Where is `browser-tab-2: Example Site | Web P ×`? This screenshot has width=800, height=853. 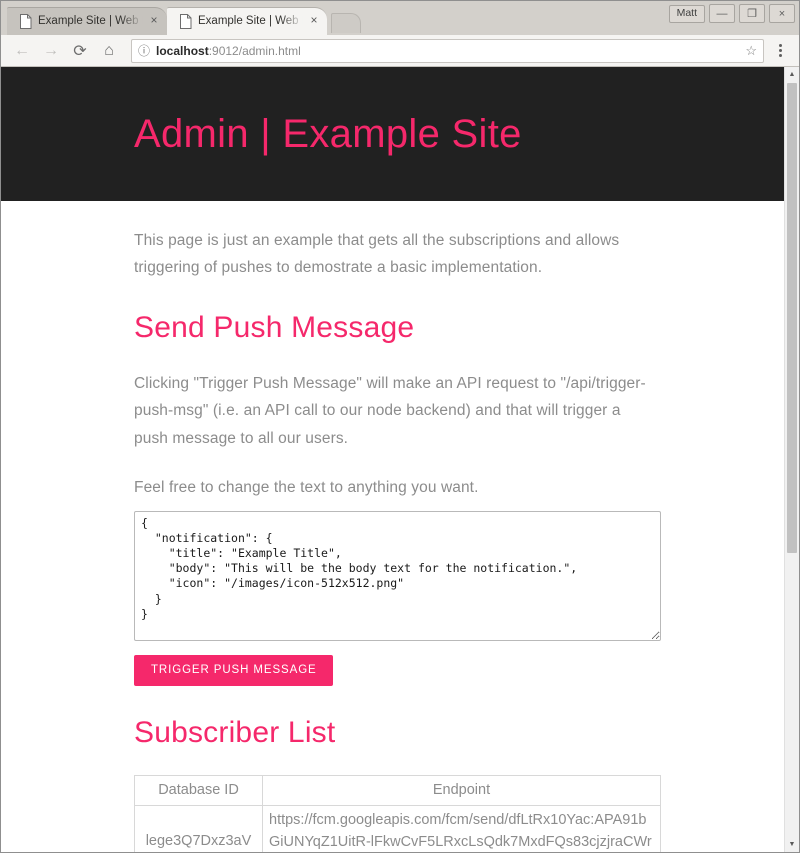 browser-tab-2: Example Site | Web P × is located at coordinates (247, 21).